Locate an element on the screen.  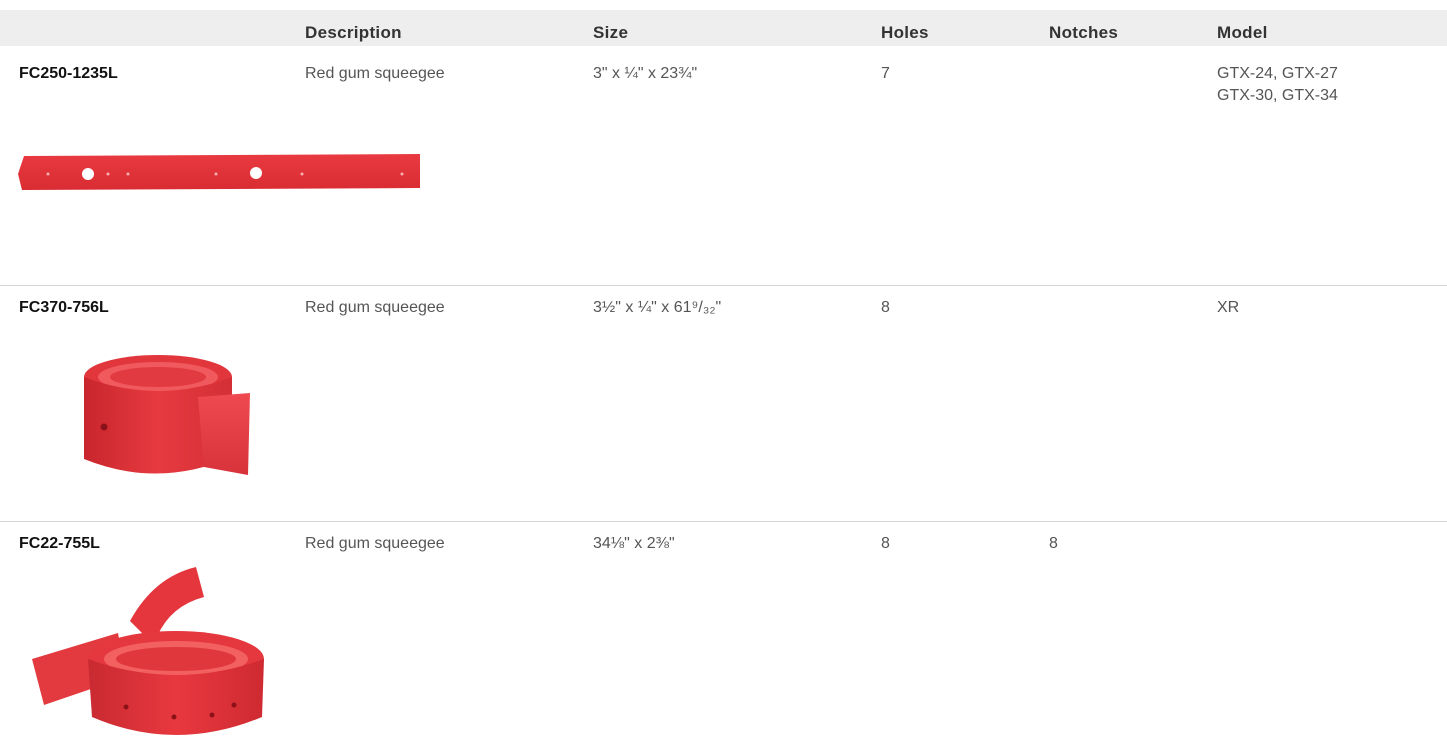
notches-cell: 8 is located at coordinates (1053, 543).